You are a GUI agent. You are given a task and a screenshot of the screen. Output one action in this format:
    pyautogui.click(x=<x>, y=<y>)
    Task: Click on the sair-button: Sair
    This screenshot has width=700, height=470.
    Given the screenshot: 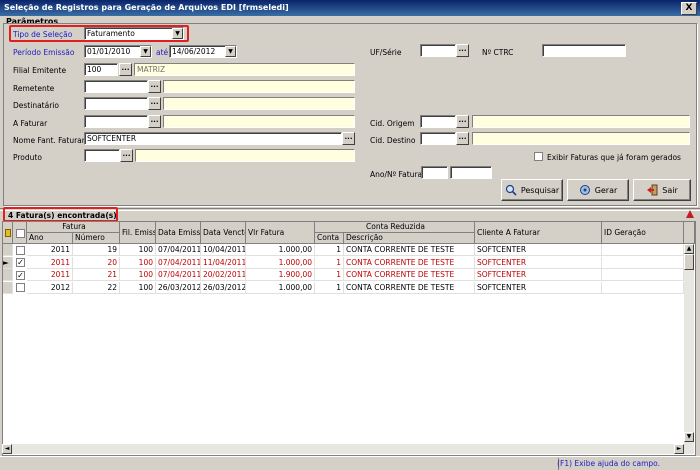 What is the action you would take?
    pyautogui.click(x=662, y=190)
    